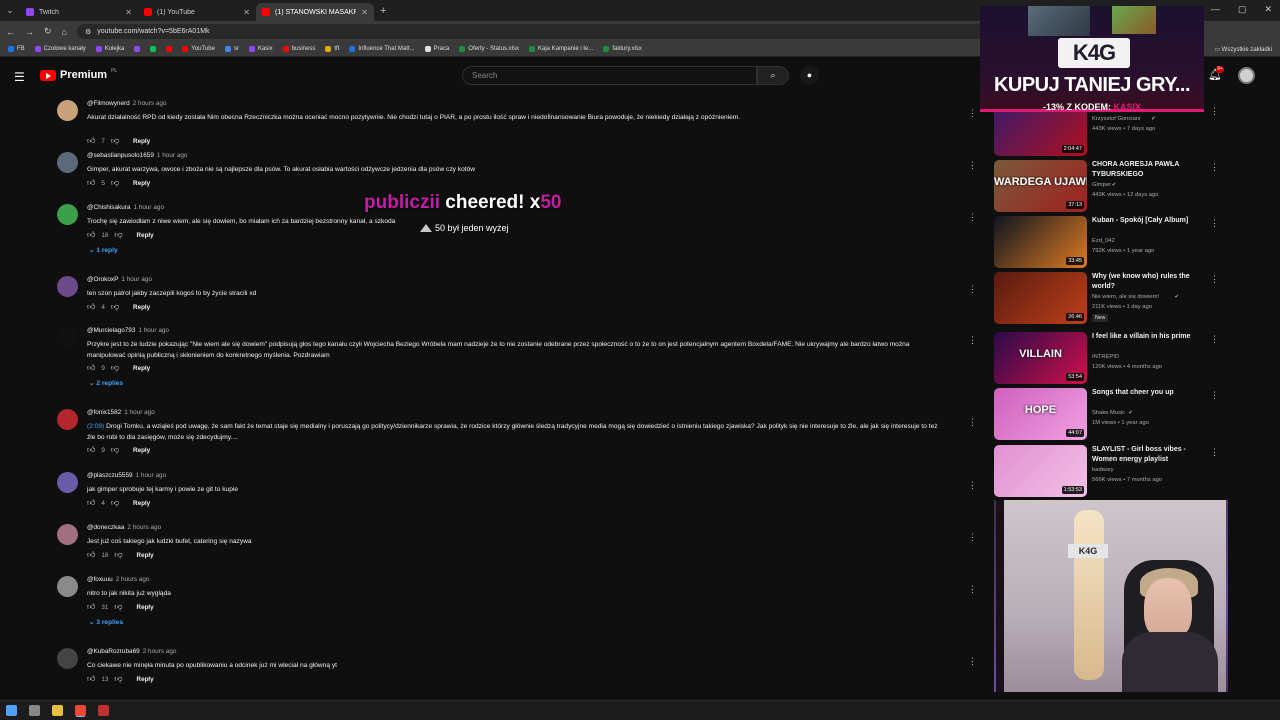 Image resolution: width=1280 pixels, height=720 pixels. I want to click on file-explorer-icon, so click(57, 710).